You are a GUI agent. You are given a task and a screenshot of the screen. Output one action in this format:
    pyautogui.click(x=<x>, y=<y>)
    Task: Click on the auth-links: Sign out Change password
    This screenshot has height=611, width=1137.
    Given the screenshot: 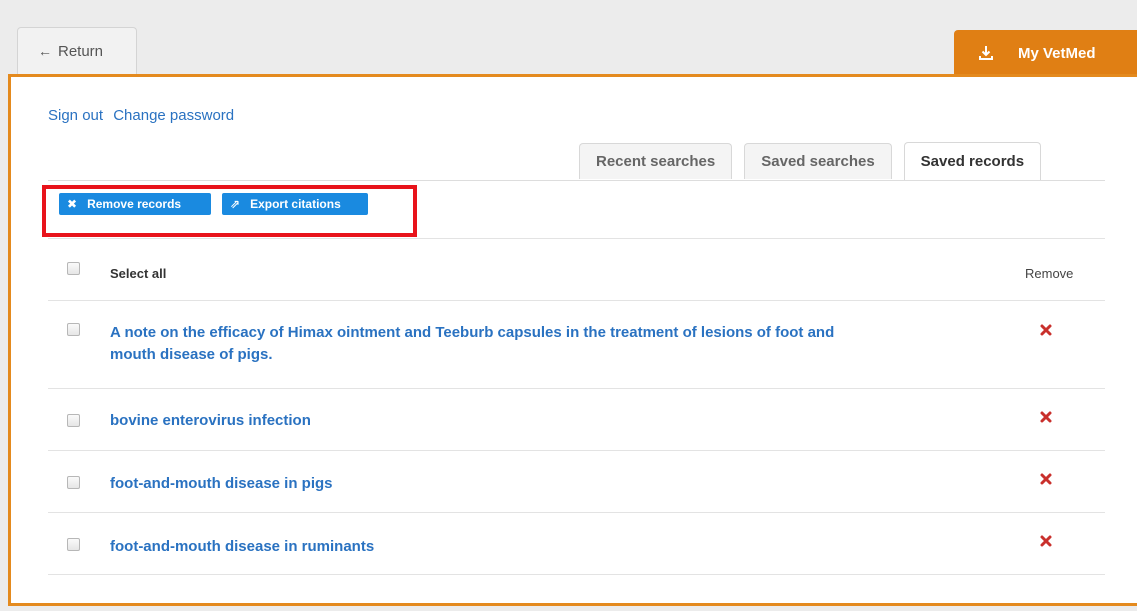 What is the action you would take?
    pyautogui.click(x=144, y=115)
    